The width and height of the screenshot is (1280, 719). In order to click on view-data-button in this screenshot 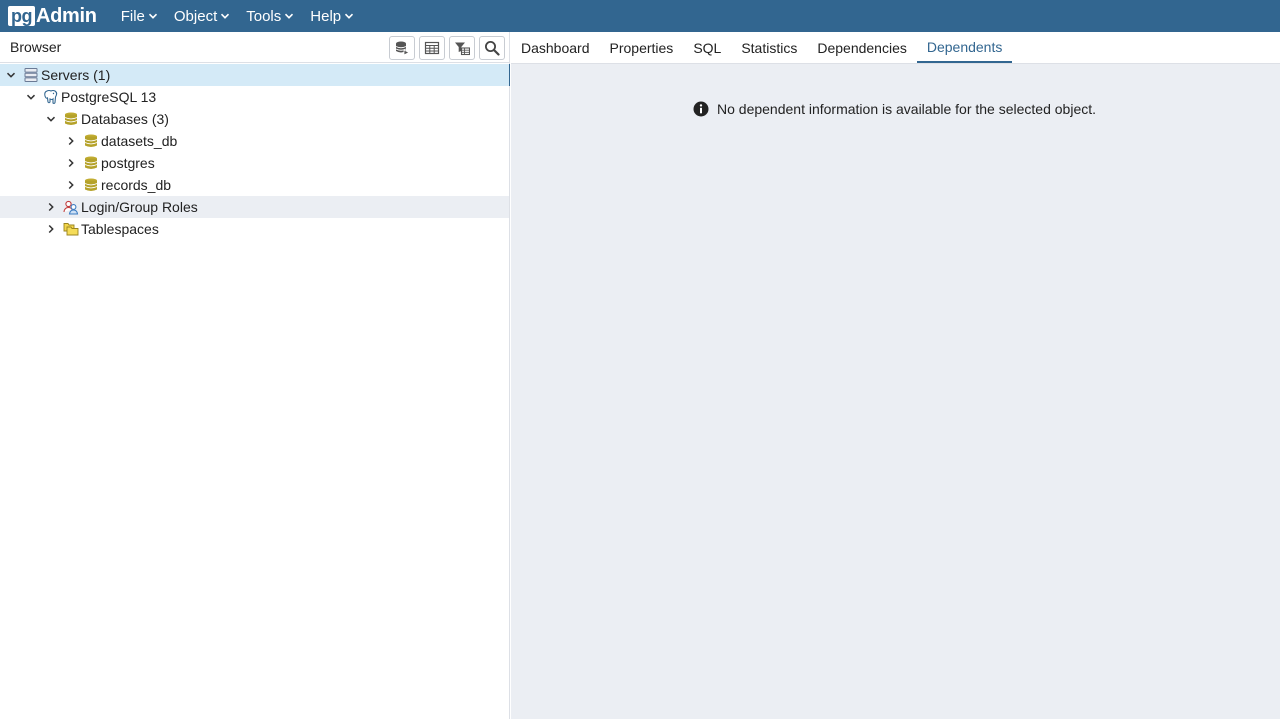, I will do `click(432, 48)`.